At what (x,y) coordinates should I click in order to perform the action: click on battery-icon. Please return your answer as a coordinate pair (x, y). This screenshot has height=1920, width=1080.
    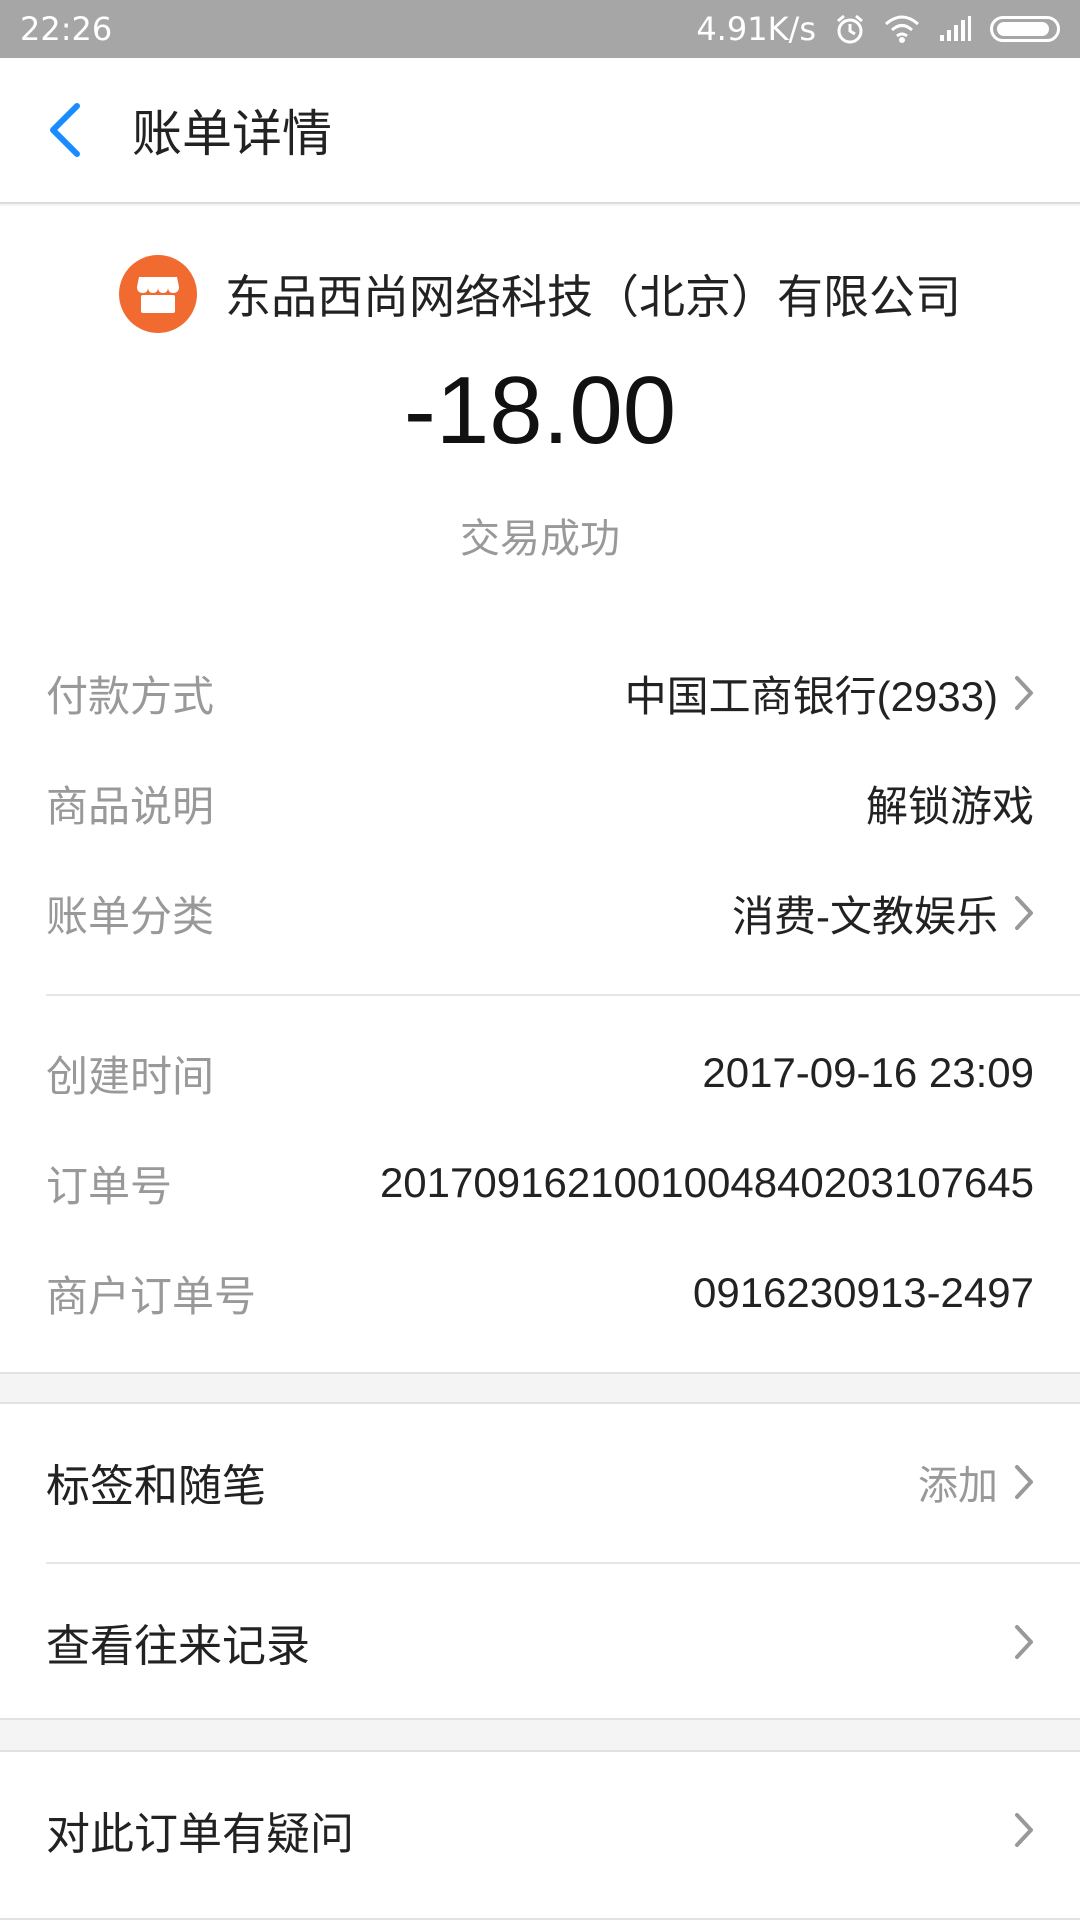
    Looking at the image, I should click on (1025, 29).